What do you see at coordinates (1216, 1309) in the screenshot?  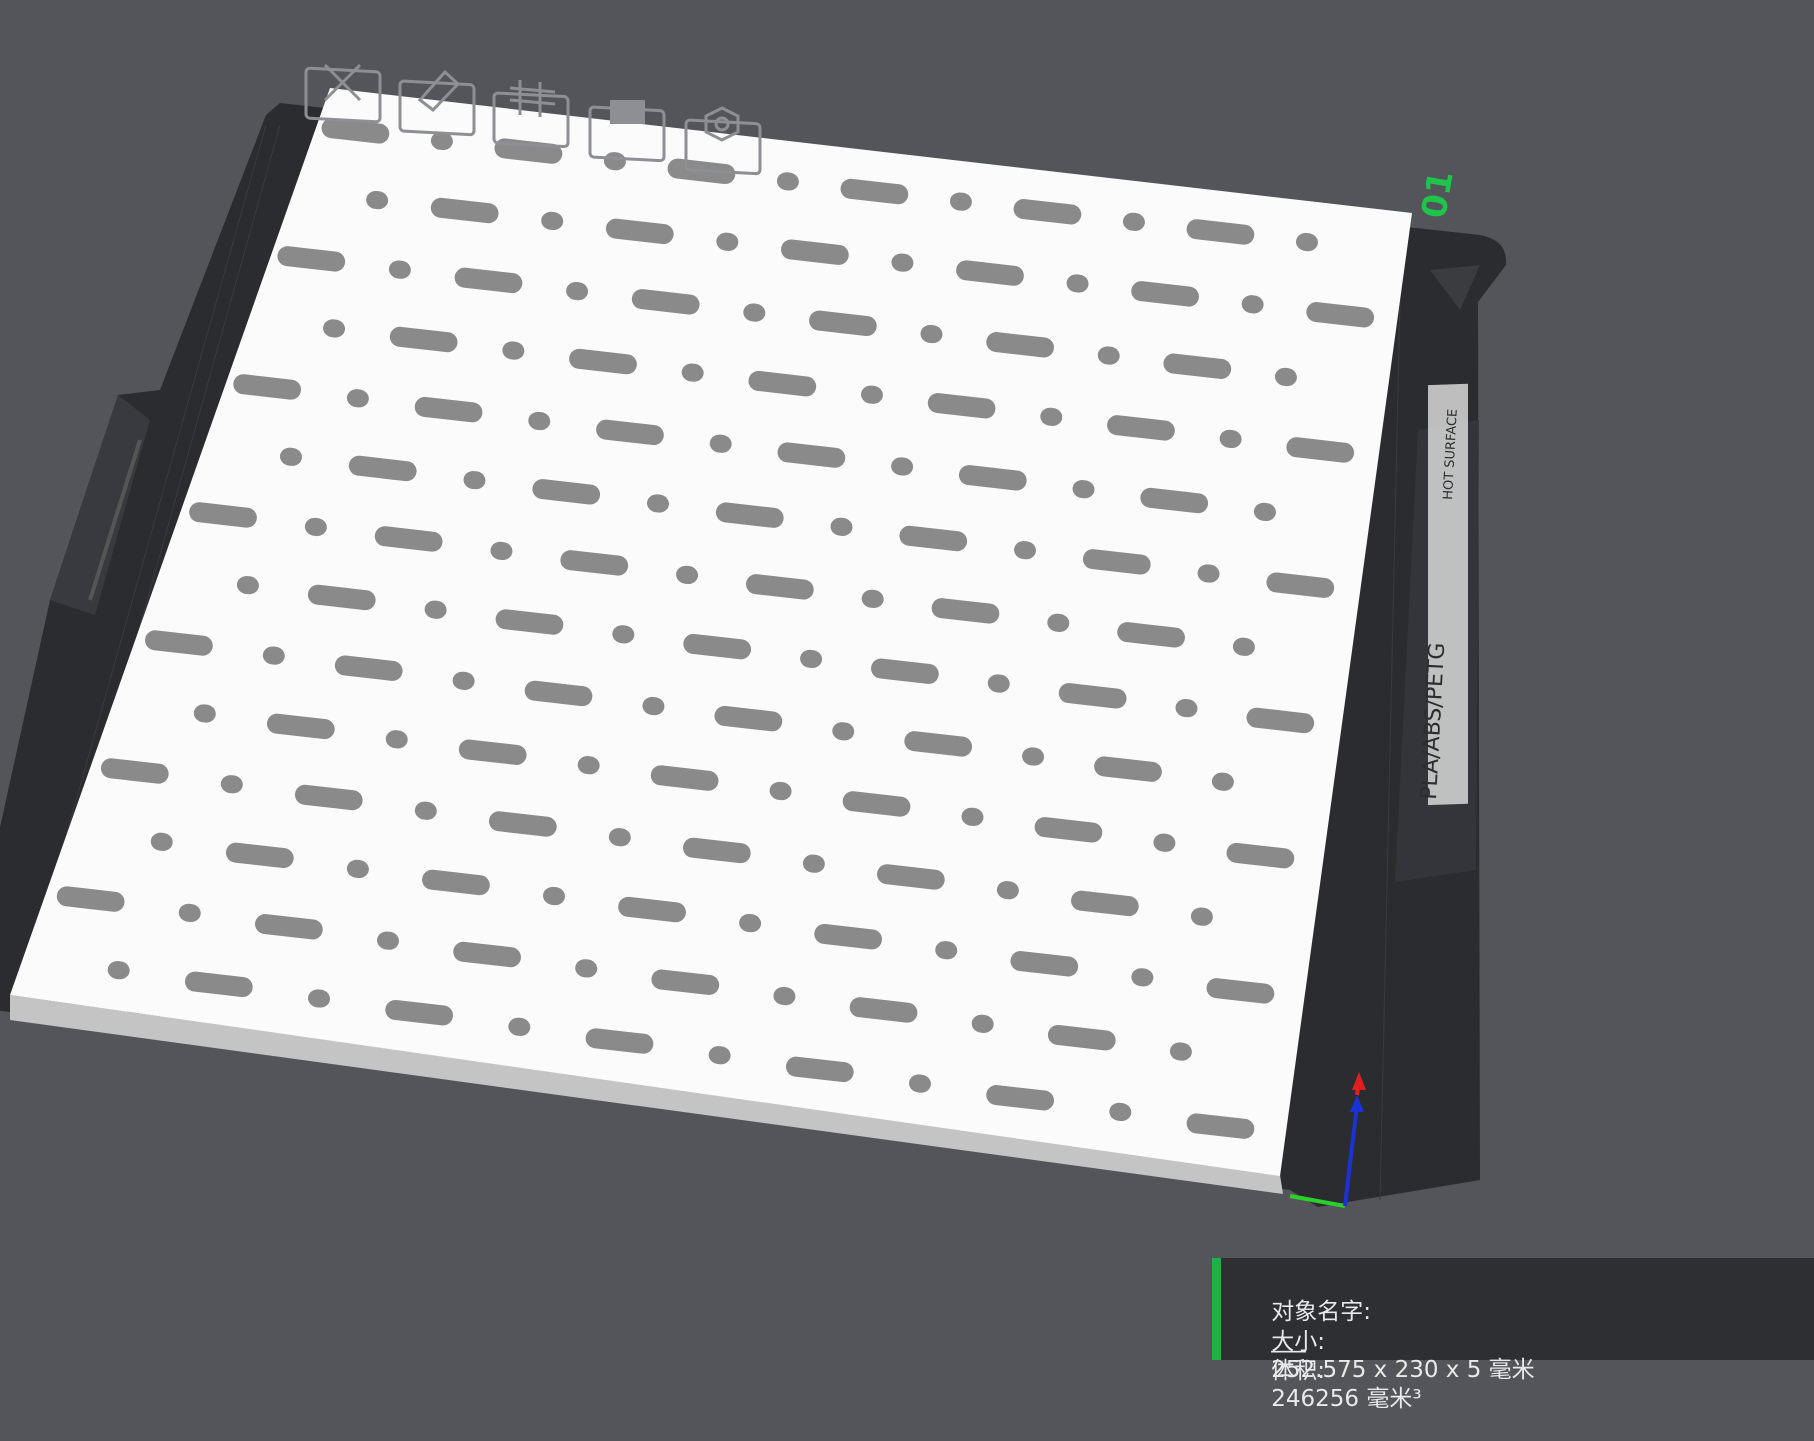 I see `info-accent-bar` at bounding box center [1216, 1309].